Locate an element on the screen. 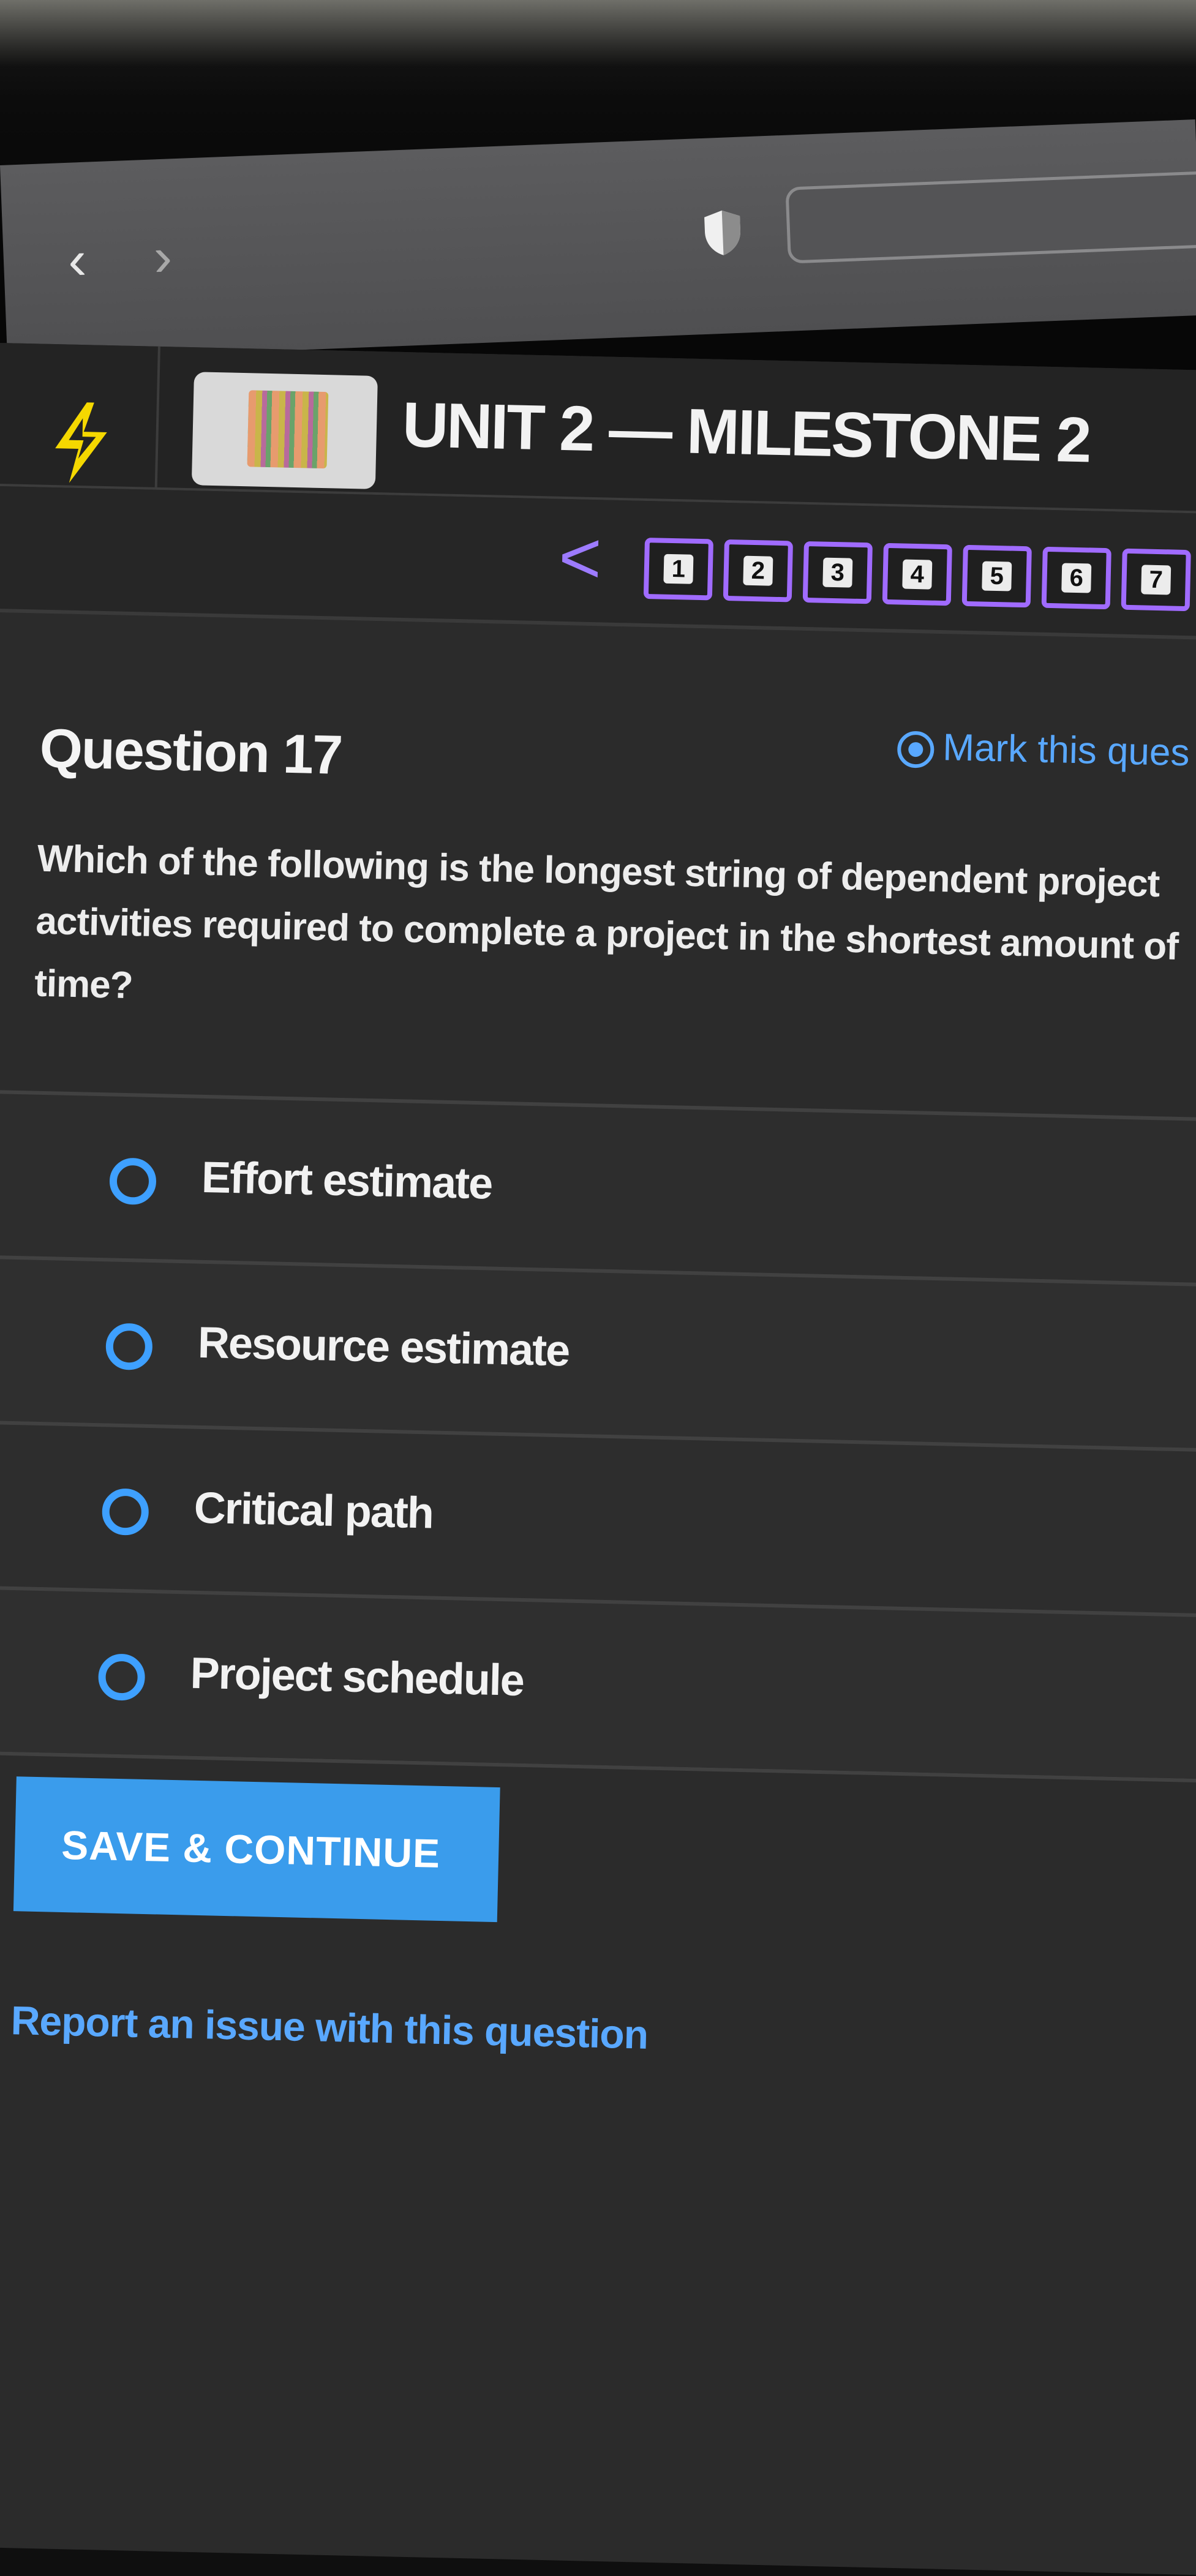 This screenshot has width=1196, height=2576. question-nav-number: 6 is located at coordinates (1077, 578).